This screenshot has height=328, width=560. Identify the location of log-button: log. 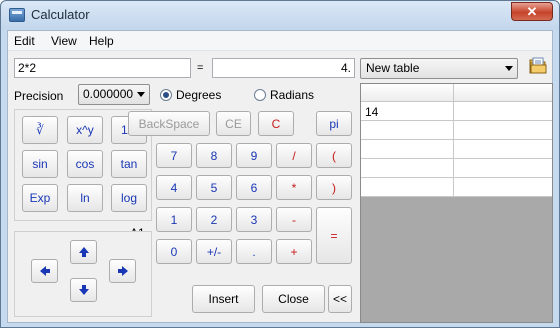
(129, 198).